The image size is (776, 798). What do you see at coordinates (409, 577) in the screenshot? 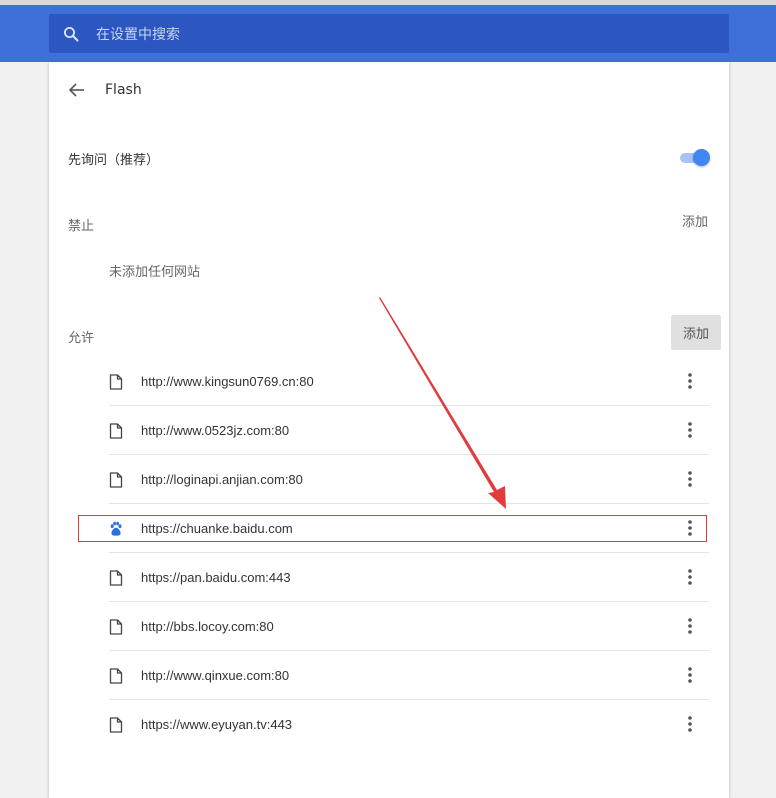
I see `site-row: https://pan.baidu.com:443` at bounding box center [409, 577].